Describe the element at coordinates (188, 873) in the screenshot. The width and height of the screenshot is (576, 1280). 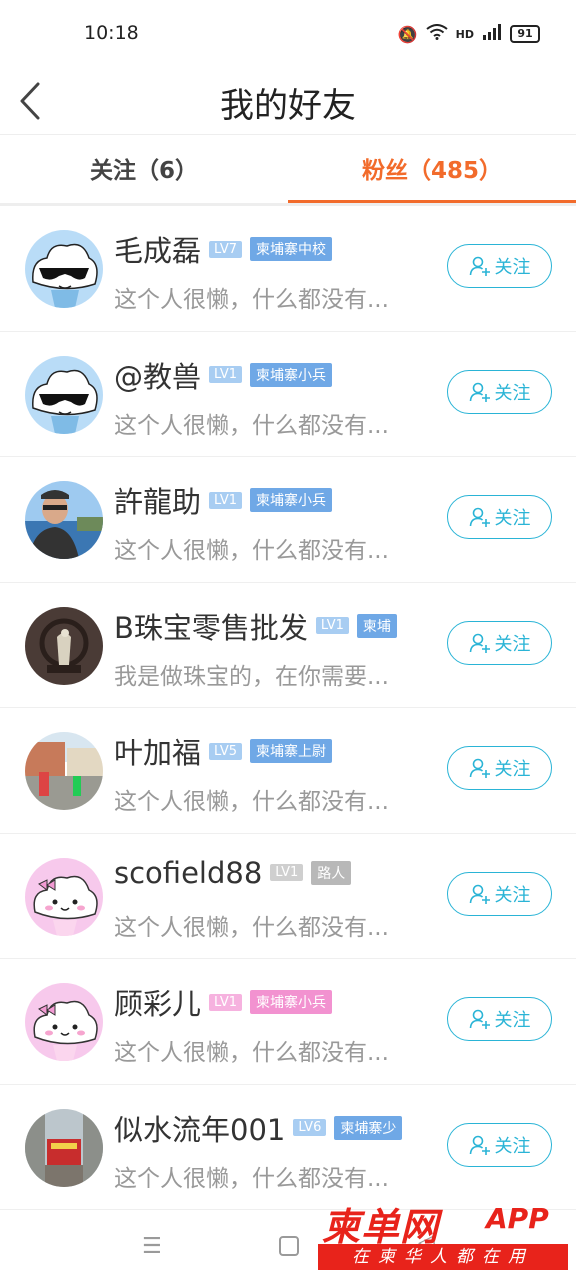
I see `fan-name: scofield88` at that location.